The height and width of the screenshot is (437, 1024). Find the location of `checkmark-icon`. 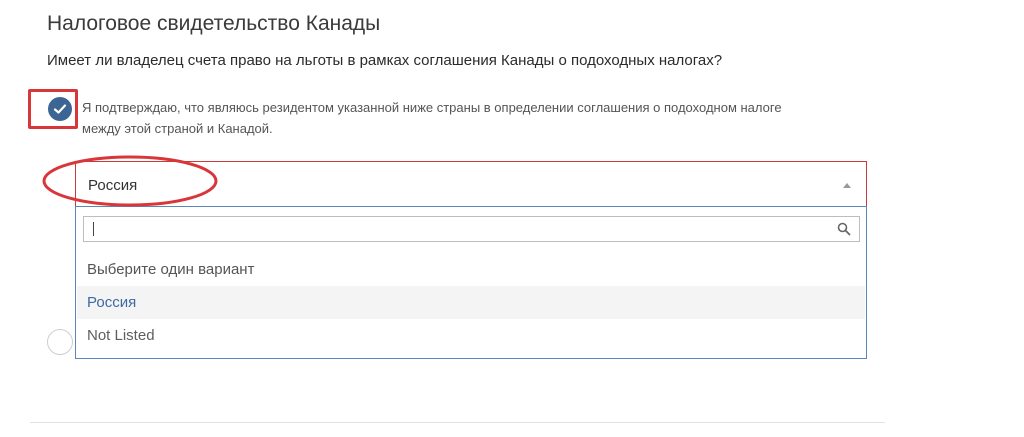

checkmark-icon is located at coordinates (60, 109).